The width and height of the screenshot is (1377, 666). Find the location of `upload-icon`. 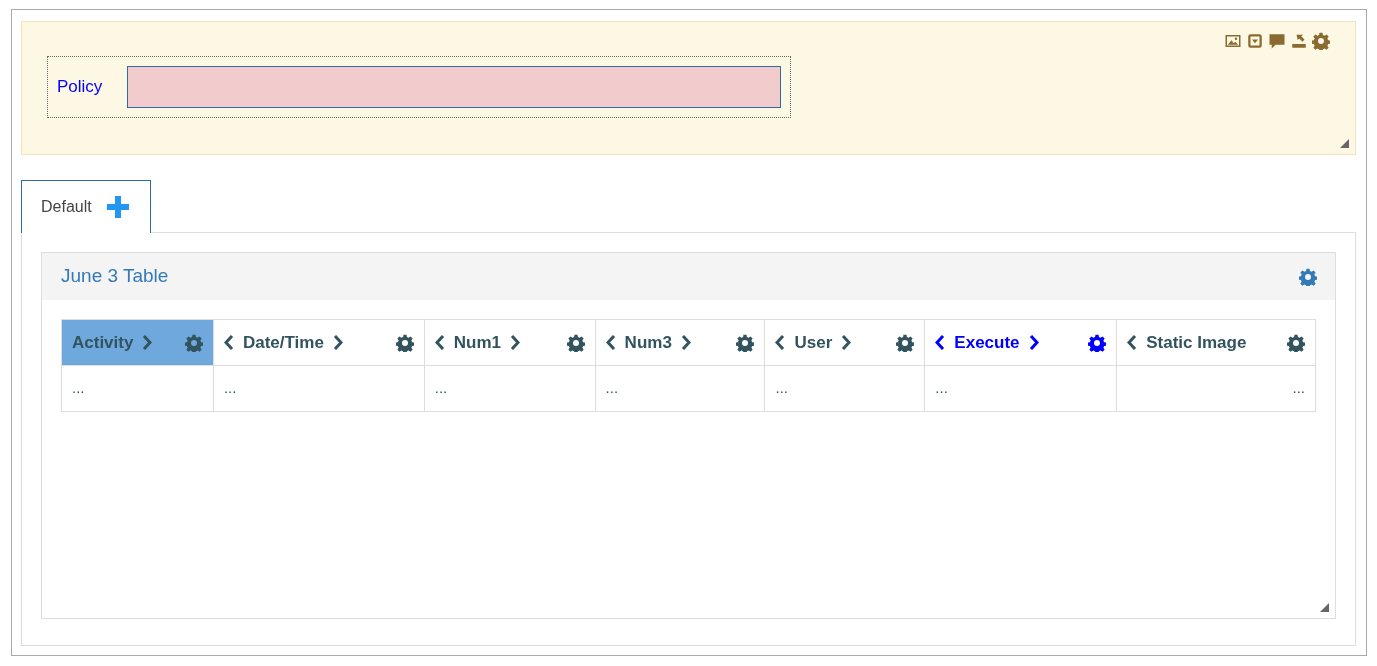

upload-icon is located at coordinates (1299, 41).